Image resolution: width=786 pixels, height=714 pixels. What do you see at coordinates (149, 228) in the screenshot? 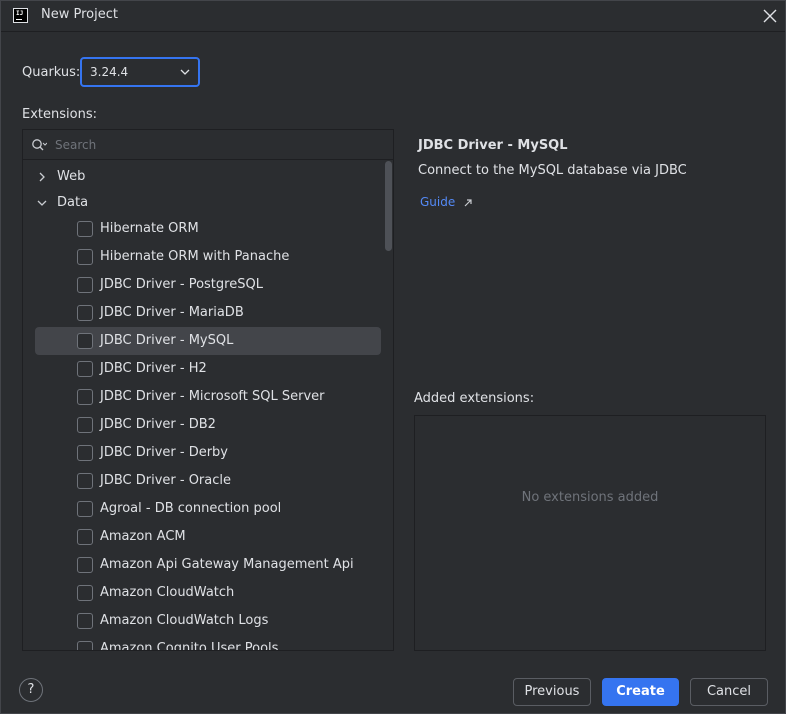
I see `extension-label: Hibernate ORM` at bounding box center [149, 228].